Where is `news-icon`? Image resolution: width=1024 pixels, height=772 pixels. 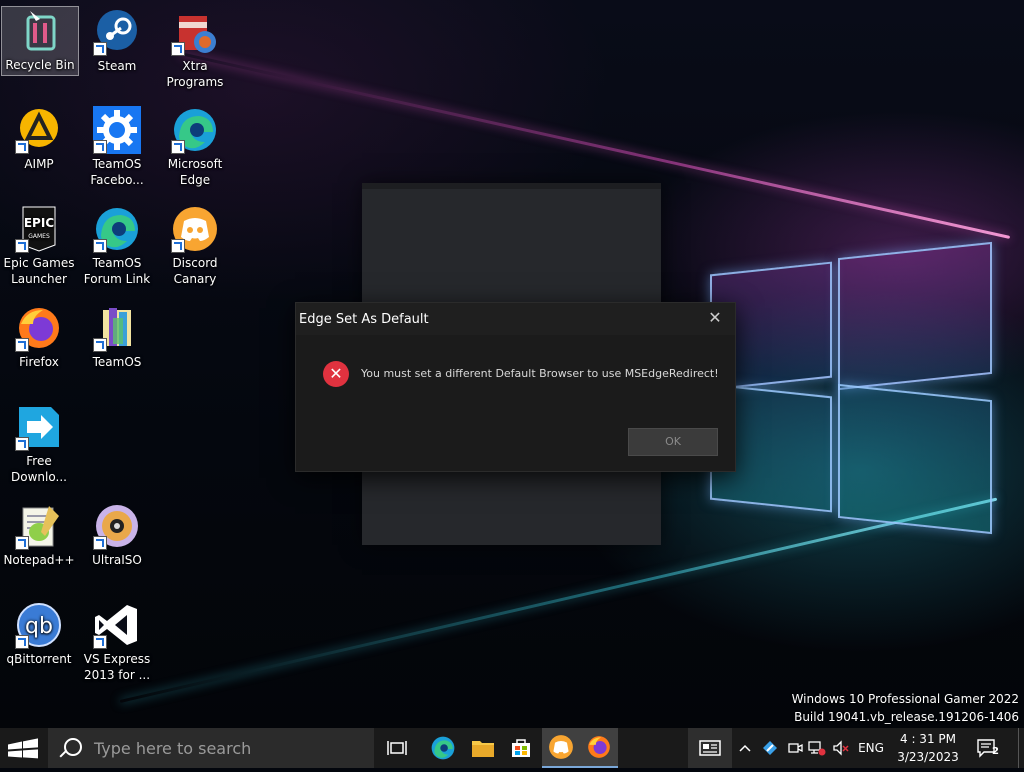
news-icon is located at coordinates (710, 748).